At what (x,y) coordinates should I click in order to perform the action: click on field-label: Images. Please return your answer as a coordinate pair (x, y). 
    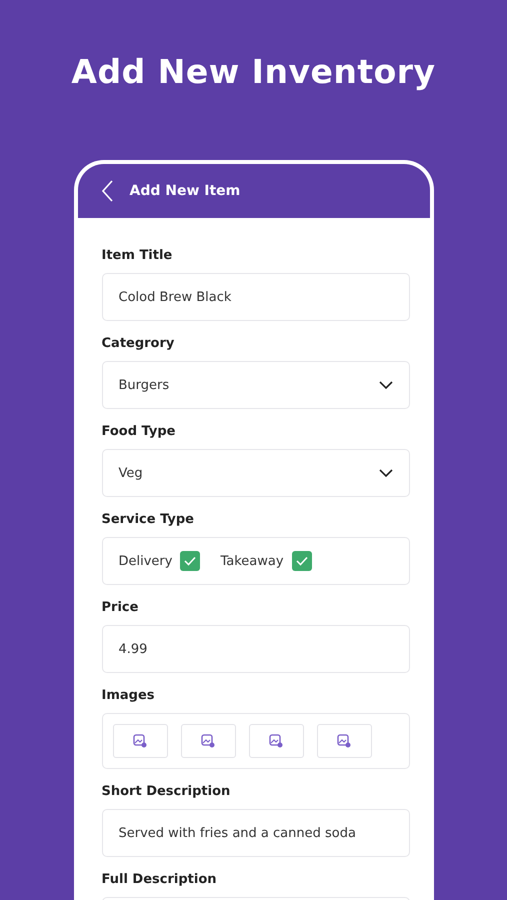
    Looking at the image, I should click on (129, 696).